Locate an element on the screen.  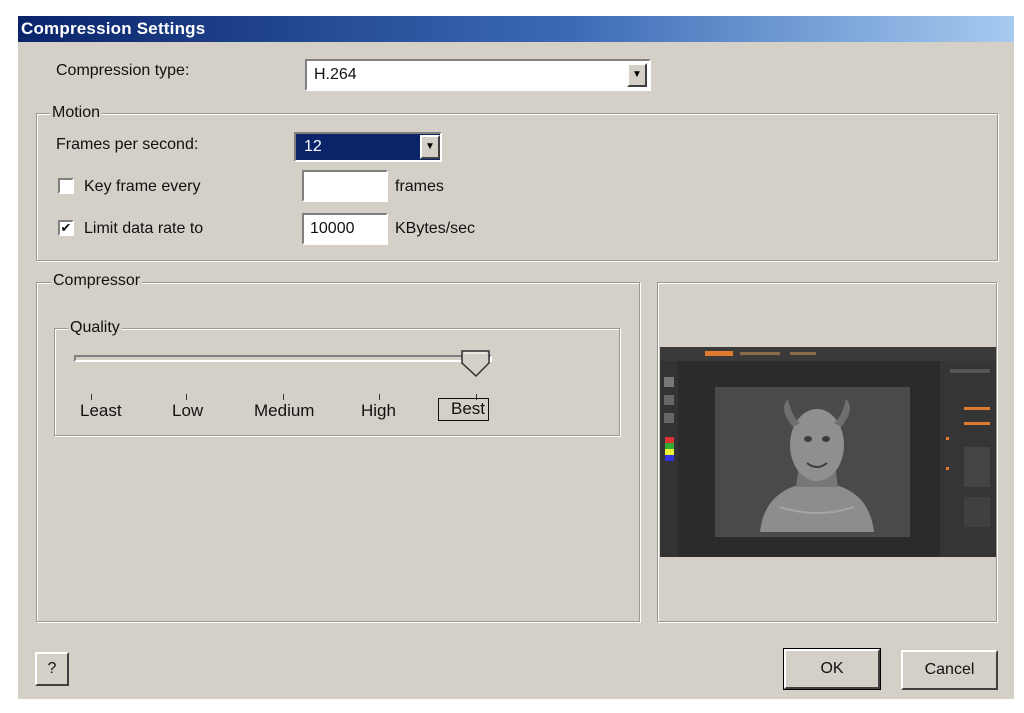
ok-button: OK is located at coordinates (832, 669).